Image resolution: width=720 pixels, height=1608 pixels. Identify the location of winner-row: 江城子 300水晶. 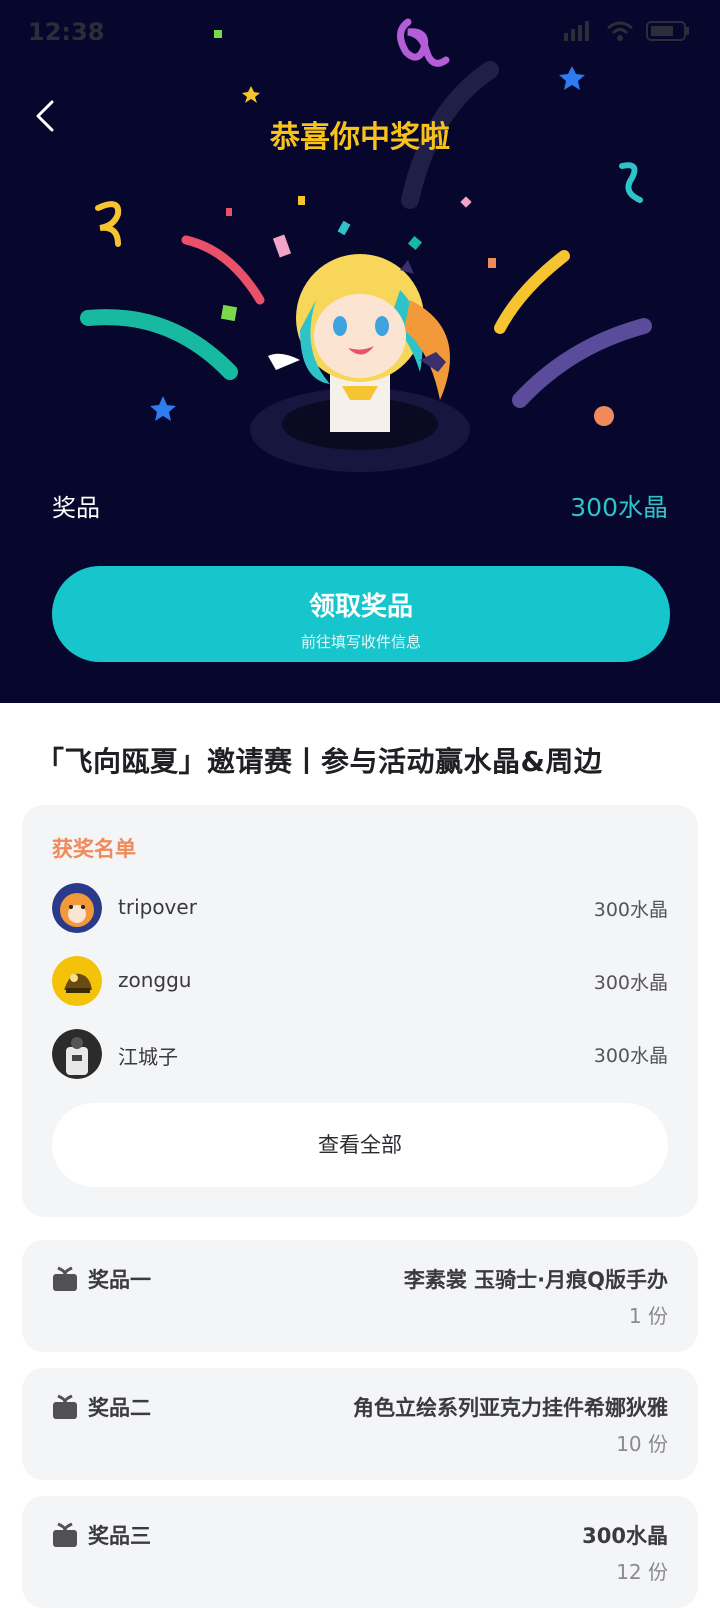
(360, 1055).